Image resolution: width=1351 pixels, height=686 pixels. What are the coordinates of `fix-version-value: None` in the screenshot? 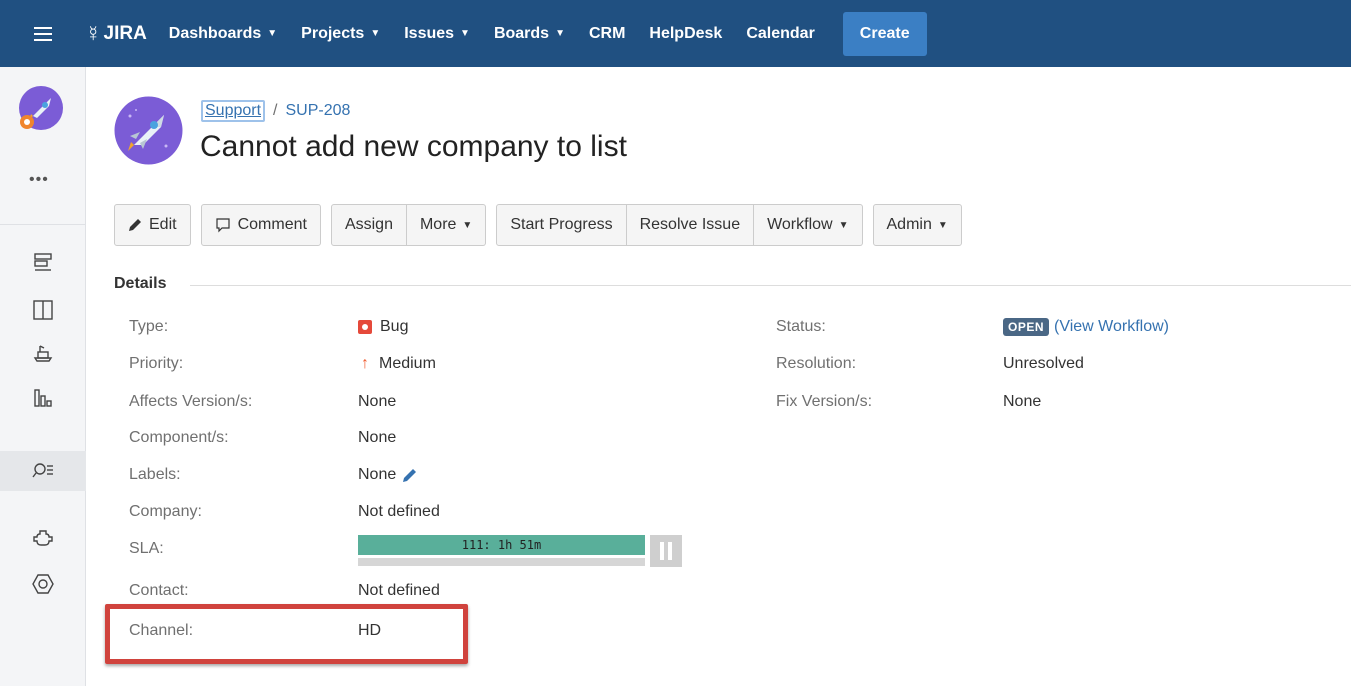 It's located at (1022, 401).